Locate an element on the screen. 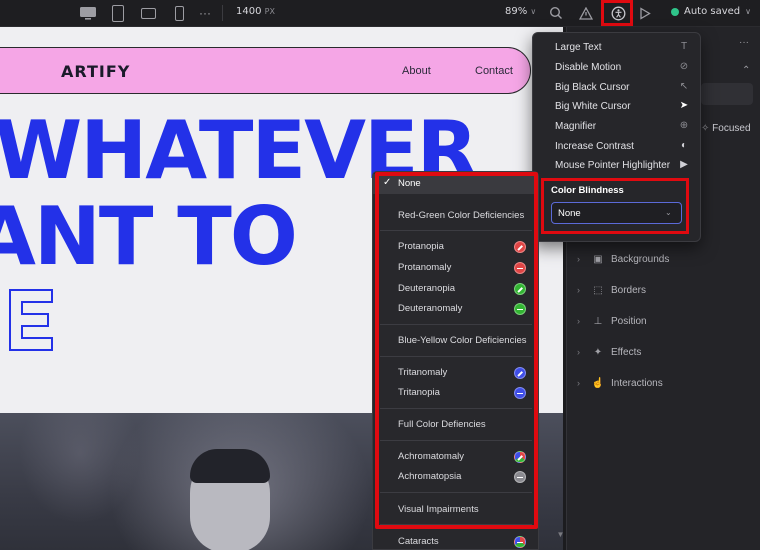 This screenshot has width=760, height=550. pointer-icon: ☝ is located at coordinates (598, 383).